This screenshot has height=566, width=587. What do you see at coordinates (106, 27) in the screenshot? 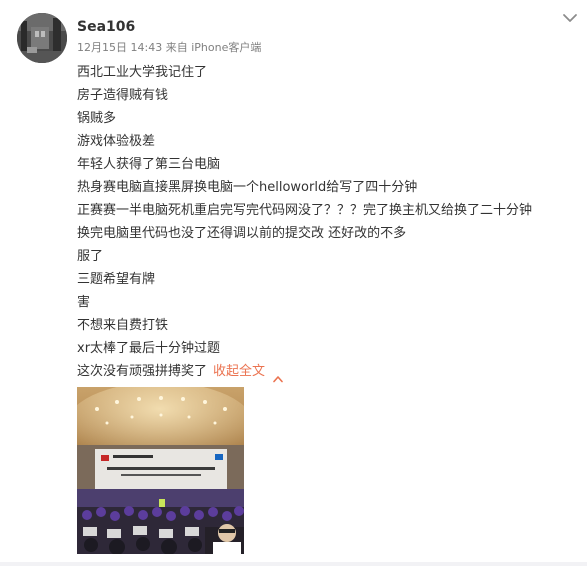
I see `username: Sea106` at bounding box center [106, 27].